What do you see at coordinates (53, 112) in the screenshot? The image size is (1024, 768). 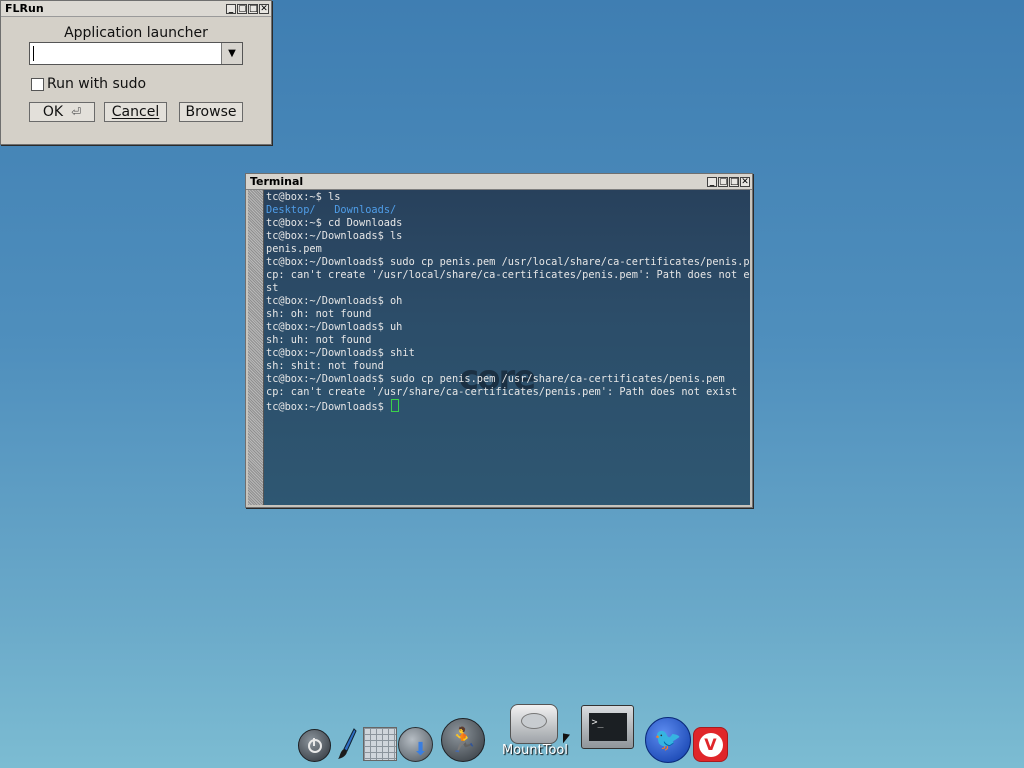 I see `ok-label: OK` at bounding box center [53, 112].